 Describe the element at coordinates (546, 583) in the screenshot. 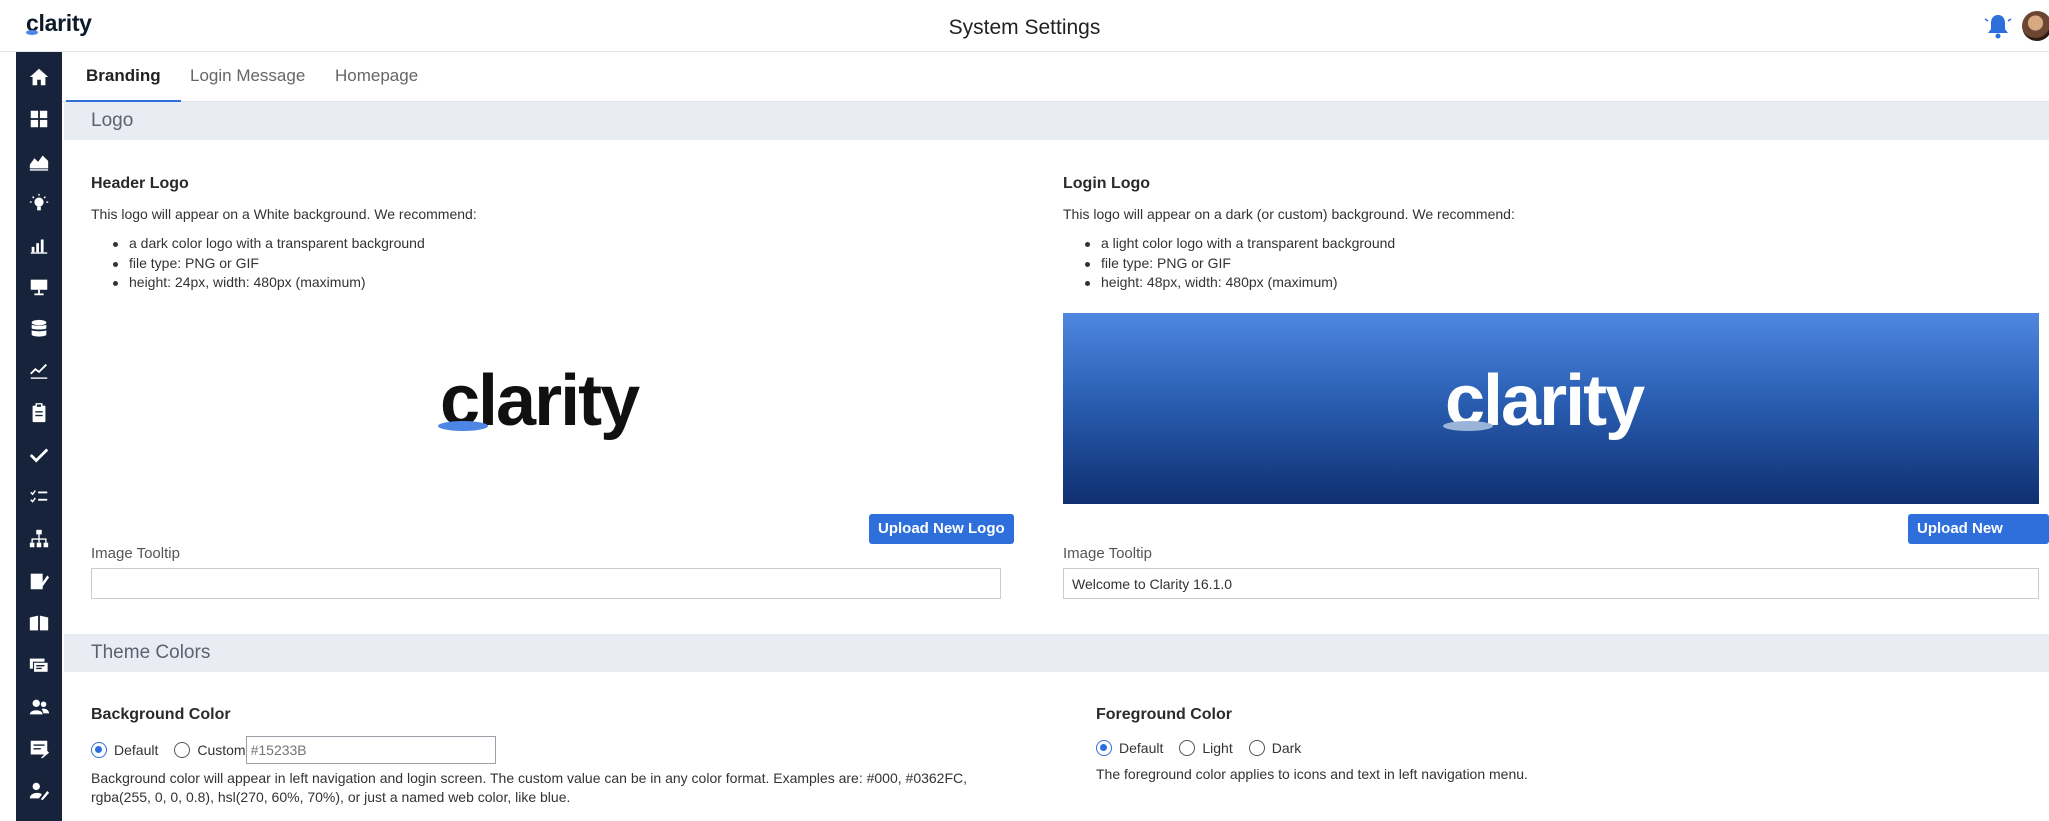

I see `header-tooltip-input` at that location.